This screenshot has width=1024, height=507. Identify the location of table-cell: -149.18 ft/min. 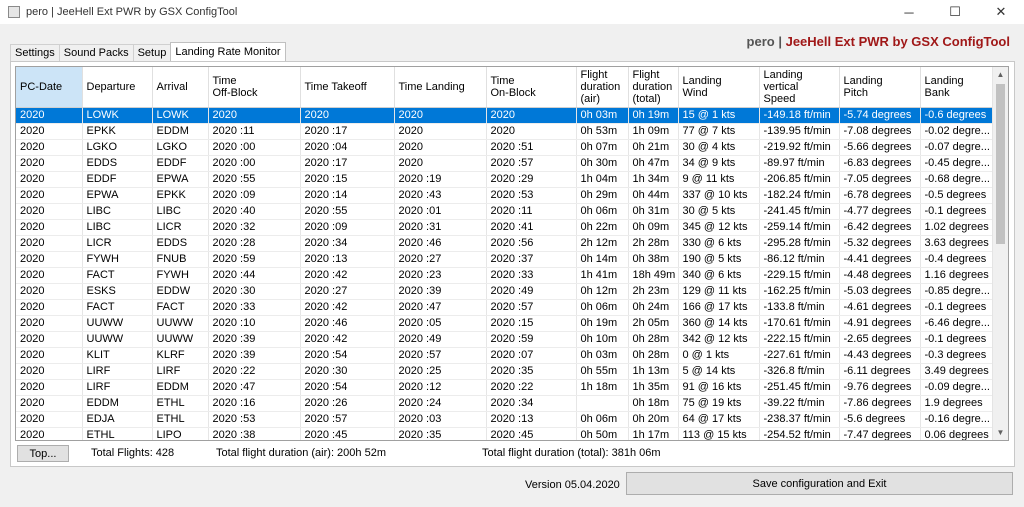
(799, 115).